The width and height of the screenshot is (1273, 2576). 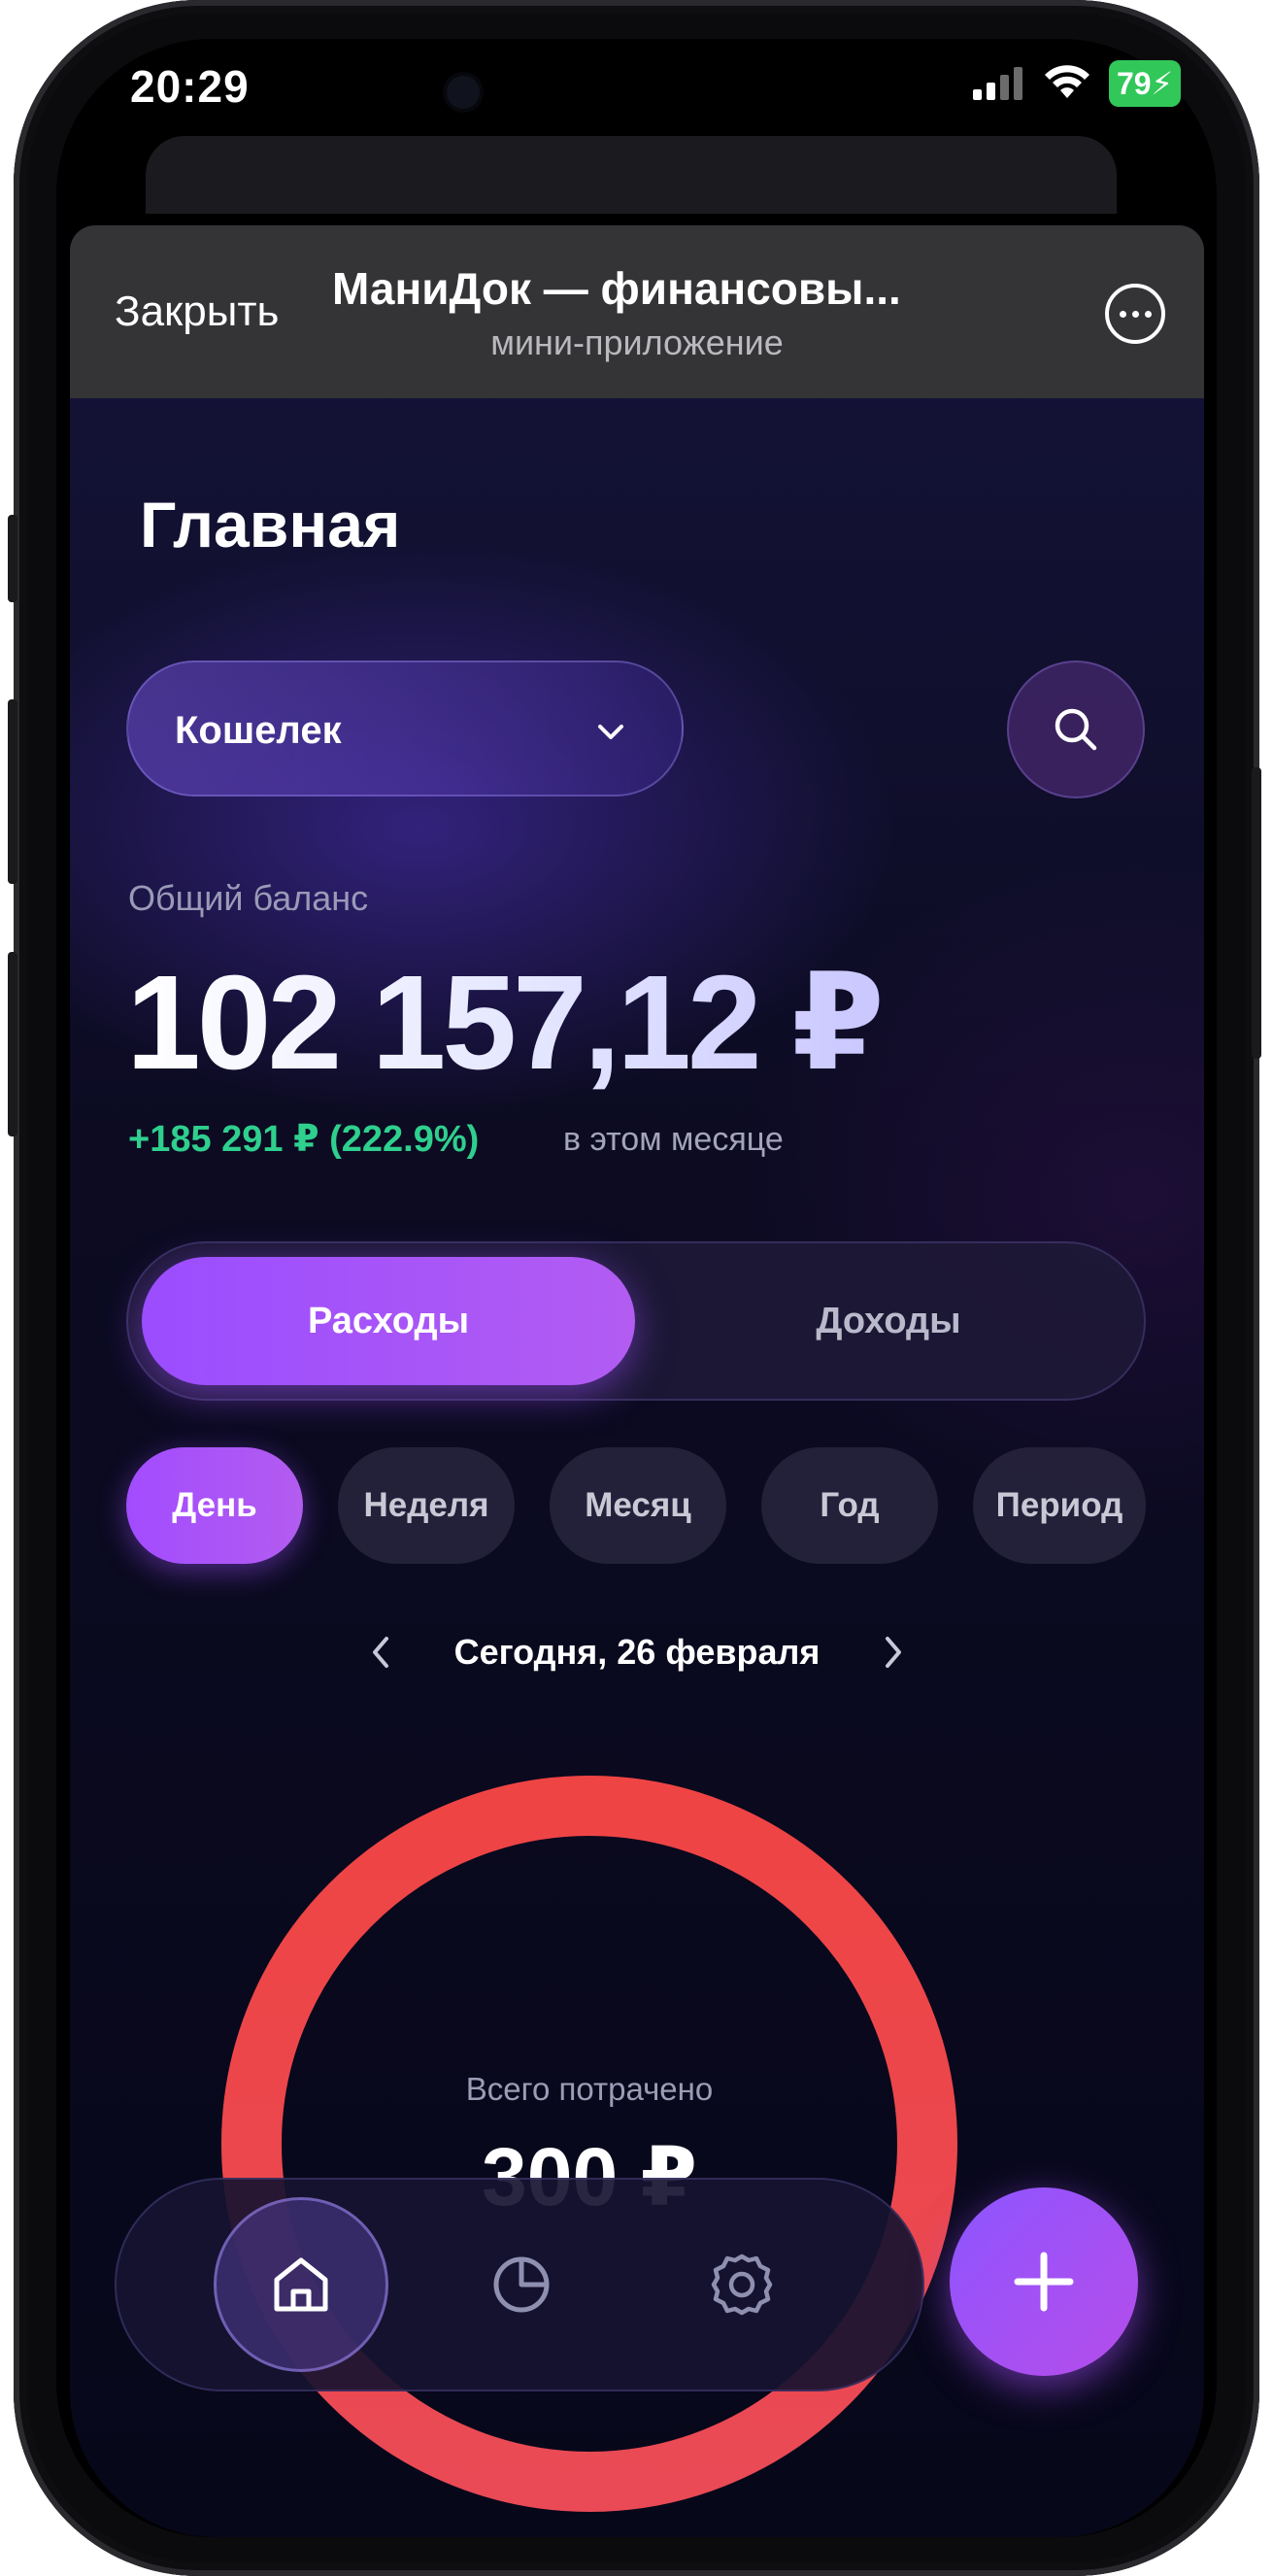 I want to click on period-chips: День Неделя Месяц Год Период, so click(x=645, y=1505).